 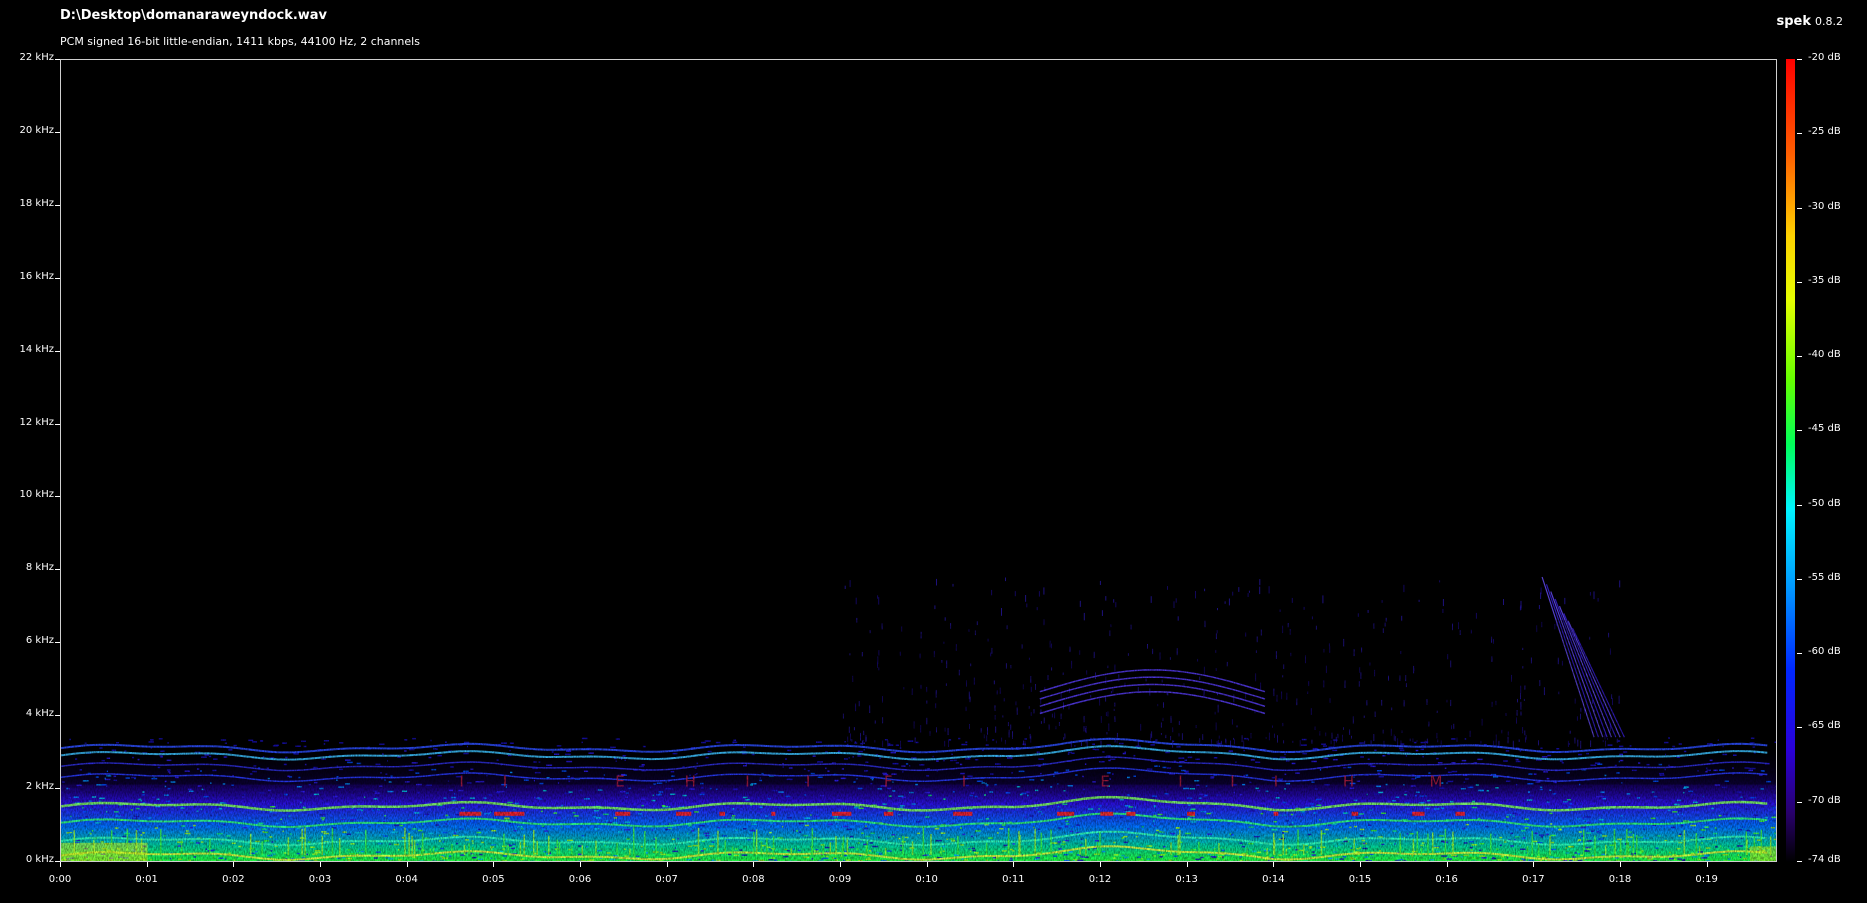 I want to click on colorbar-tick-label: -70 dB, so click(x=1824, y=800).